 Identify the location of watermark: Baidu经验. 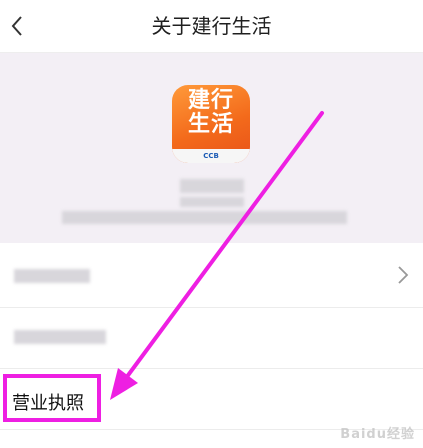
(377, 434).